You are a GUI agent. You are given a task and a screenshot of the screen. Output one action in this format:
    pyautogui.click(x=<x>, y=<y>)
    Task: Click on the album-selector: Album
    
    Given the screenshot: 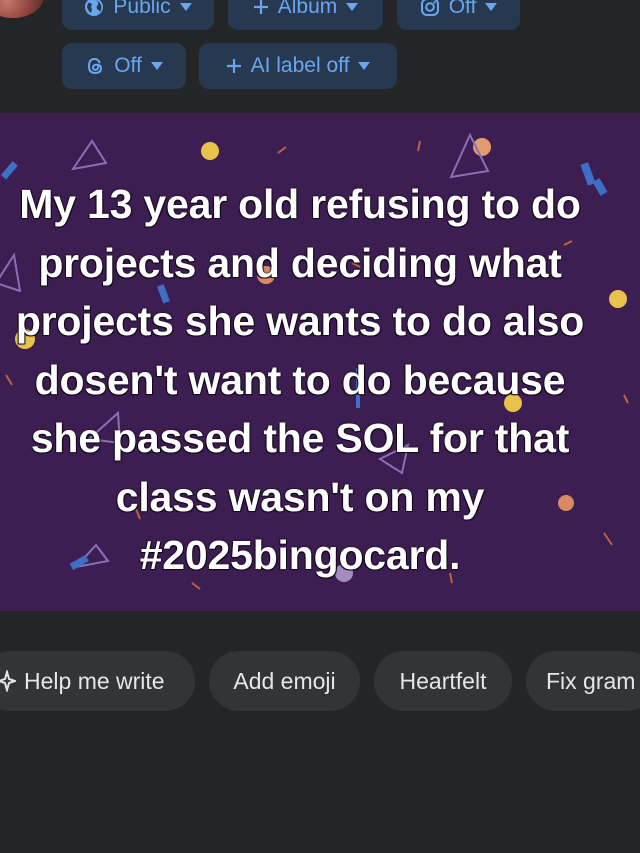 What is the action you would take?
    pyautogui.click(x=305, y=15)
    